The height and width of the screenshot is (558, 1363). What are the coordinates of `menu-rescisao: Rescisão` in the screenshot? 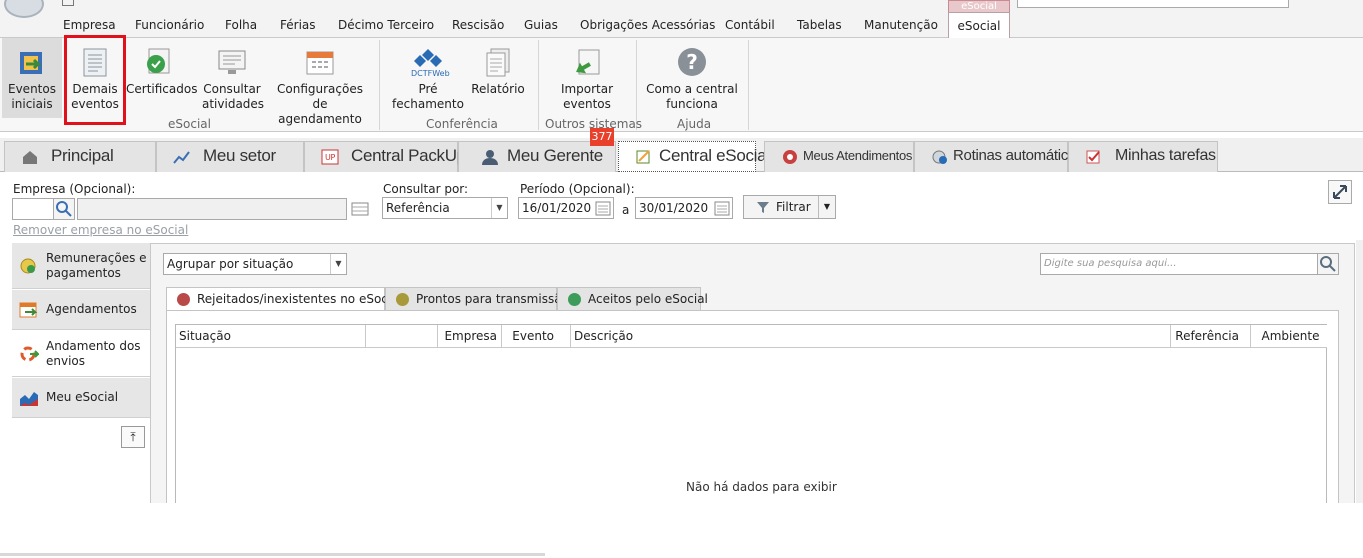 It's located at (478, 25).